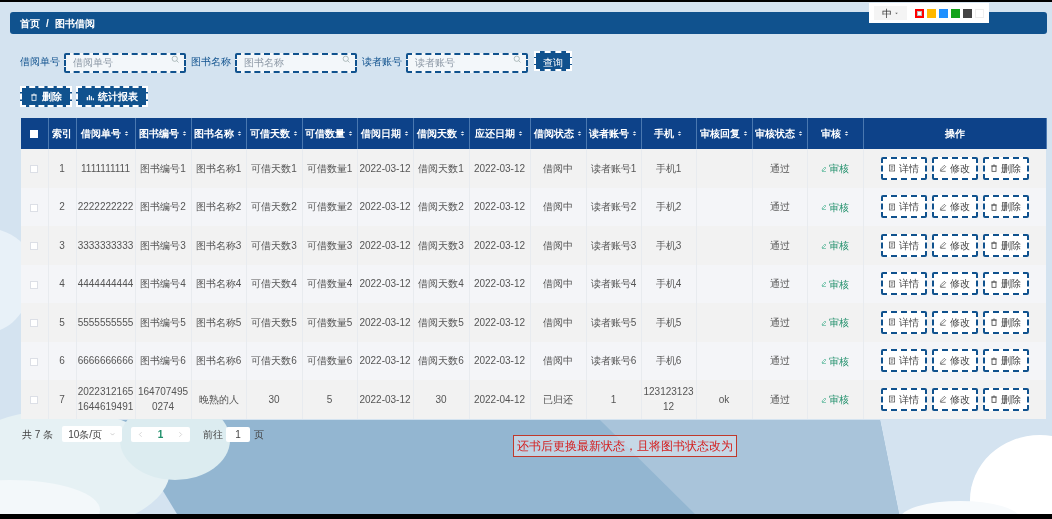 The height and width of the screenshot is (519, 1052). What do you see at coordinates (296, 62) in the screenshot?
I see `search-field: 图书名称` at bounding box center [296, 62].